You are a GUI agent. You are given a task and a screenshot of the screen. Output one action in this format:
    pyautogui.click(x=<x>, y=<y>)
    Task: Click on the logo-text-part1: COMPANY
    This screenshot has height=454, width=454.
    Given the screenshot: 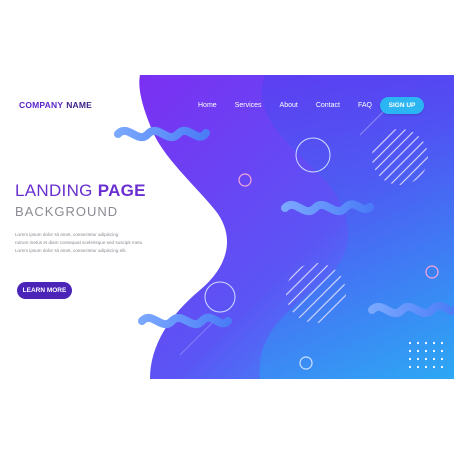 What is the action you would take?
    pyautogui.click(x=41, y=105)
    